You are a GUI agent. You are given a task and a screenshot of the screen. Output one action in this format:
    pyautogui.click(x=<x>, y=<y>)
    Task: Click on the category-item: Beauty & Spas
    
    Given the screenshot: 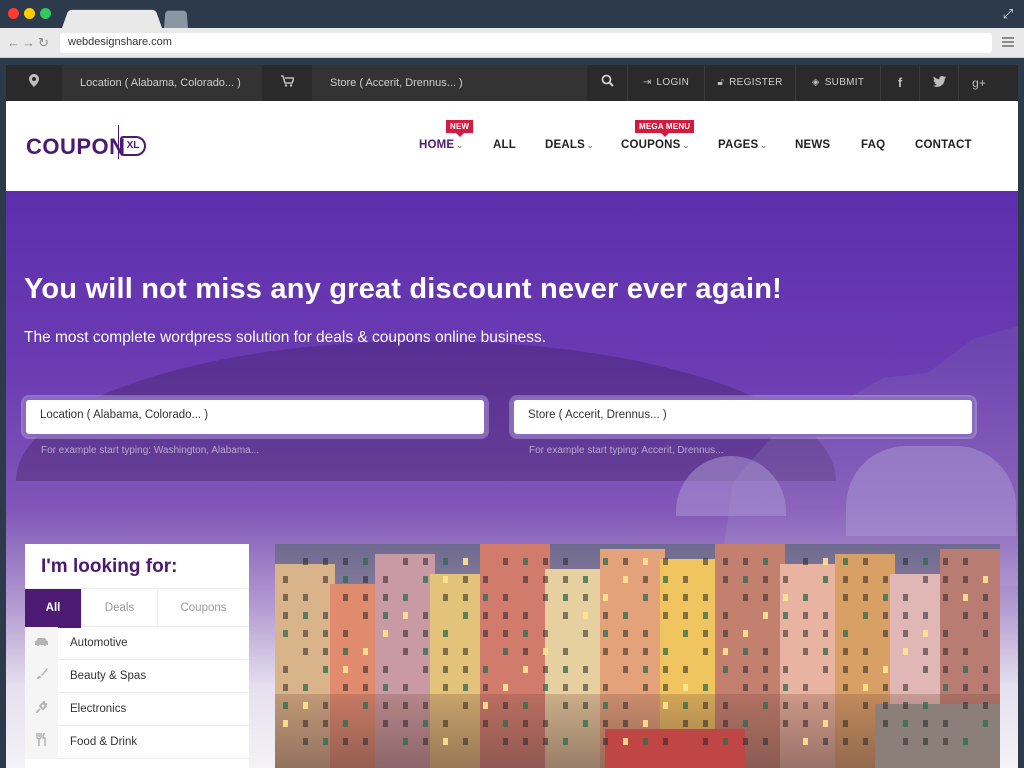 What is the action you would take?
    pyautogui.click(x=137, y=676)
    